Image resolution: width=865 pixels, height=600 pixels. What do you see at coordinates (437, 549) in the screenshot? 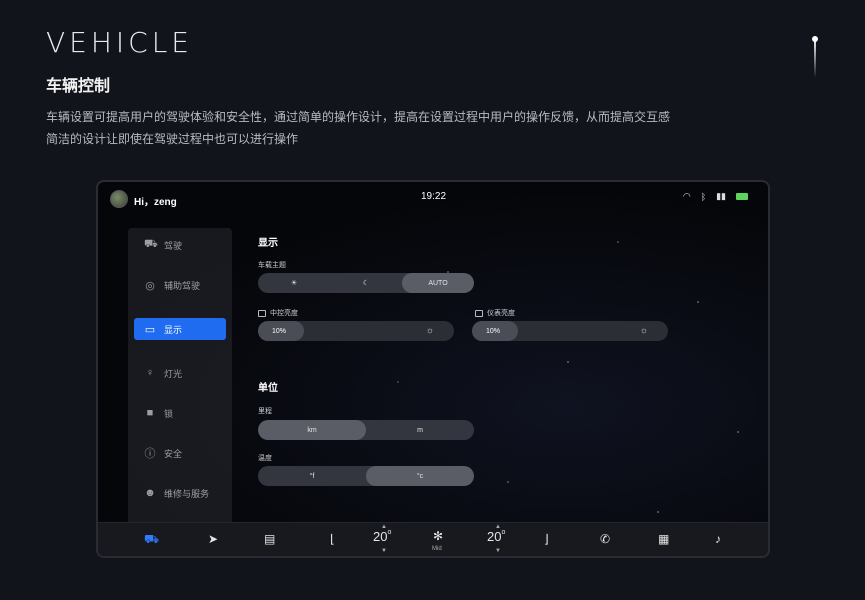
I see `fan-level-caption: Mid` at bounding box center [437, 549].